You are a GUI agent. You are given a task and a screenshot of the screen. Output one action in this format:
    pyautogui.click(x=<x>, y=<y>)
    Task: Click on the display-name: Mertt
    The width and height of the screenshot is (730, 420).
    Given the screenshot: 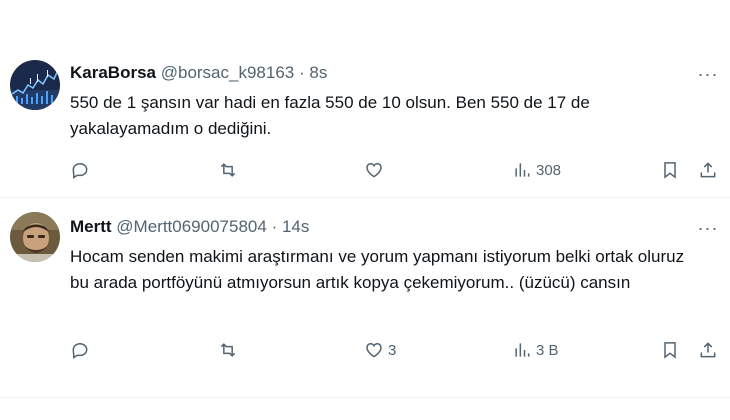 What is the action you would take?
    pyautogui.click(x=91, y=226)
    